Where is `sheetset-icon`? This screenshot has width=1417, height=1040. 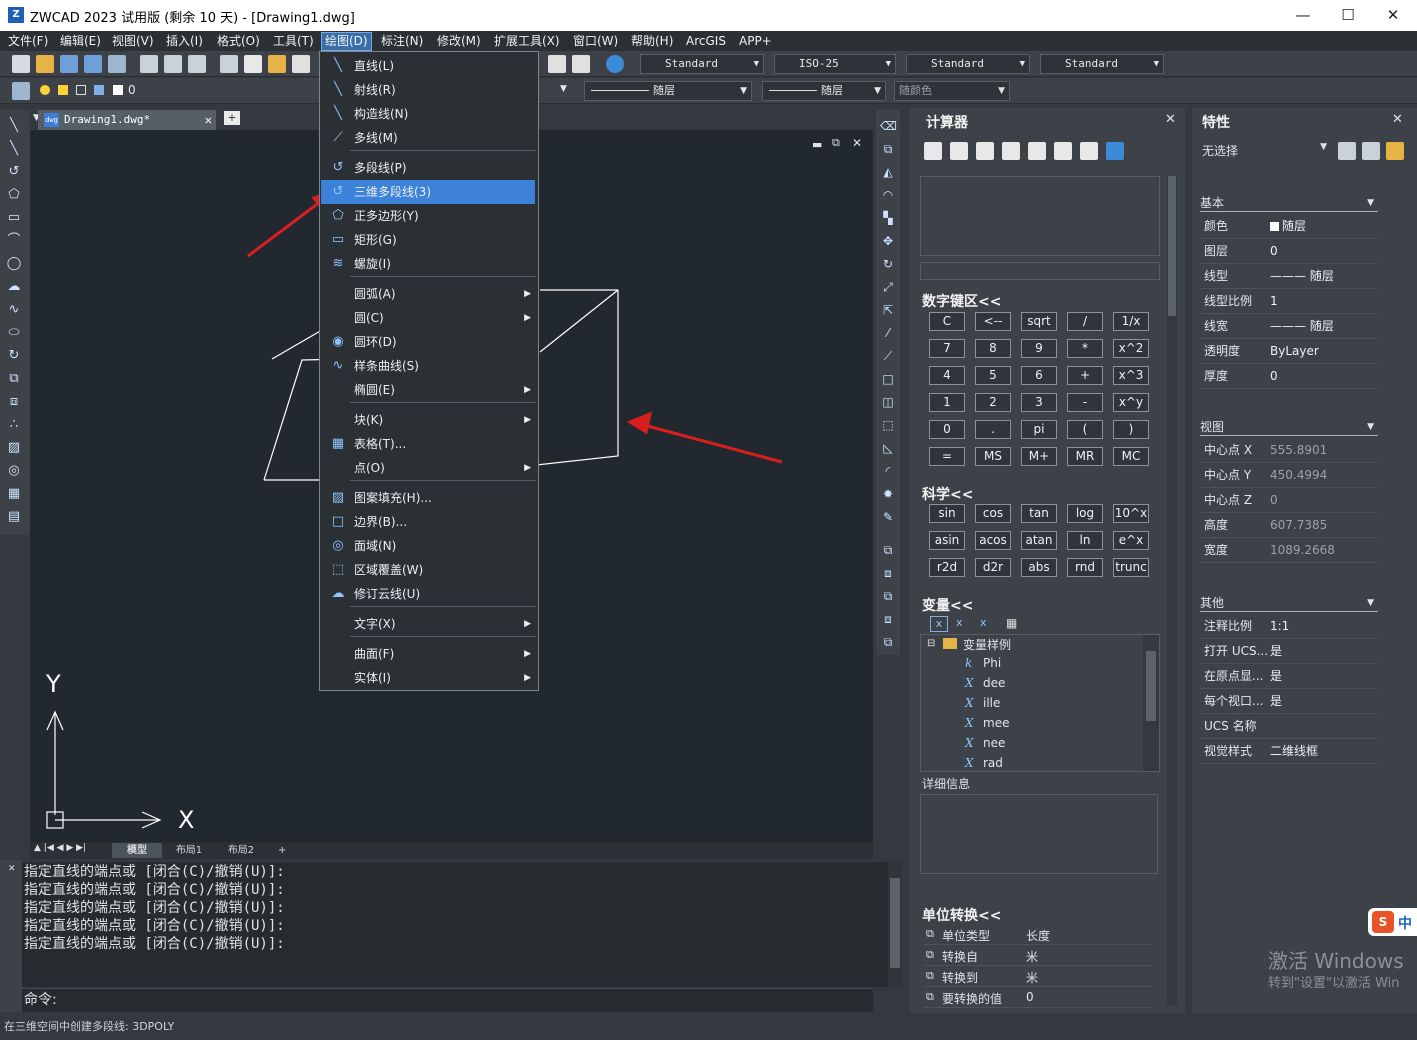 sheetset-icon is located at coordinates (117, 64).